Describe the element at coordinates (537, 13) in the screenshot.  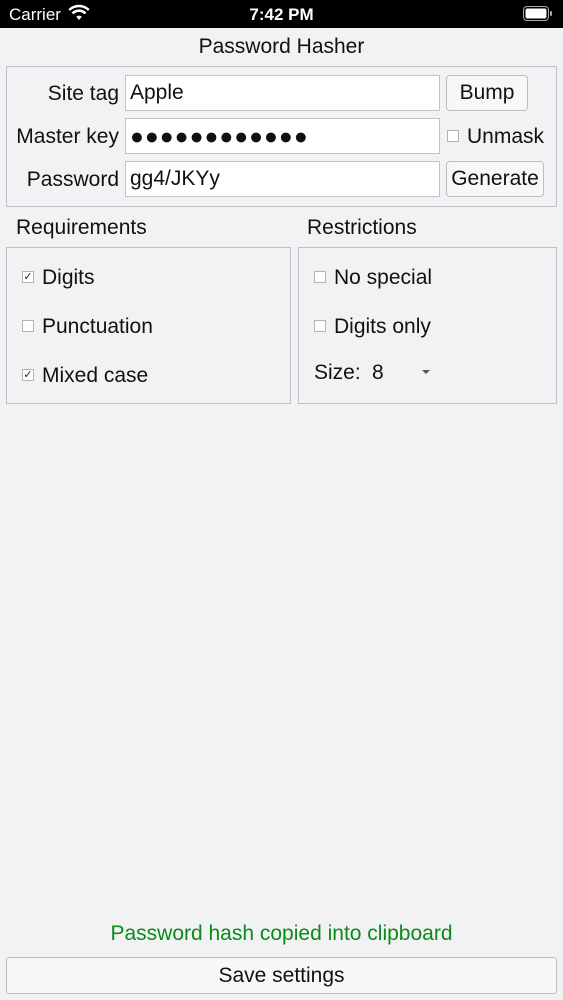
I see `battery-icon` at that location.